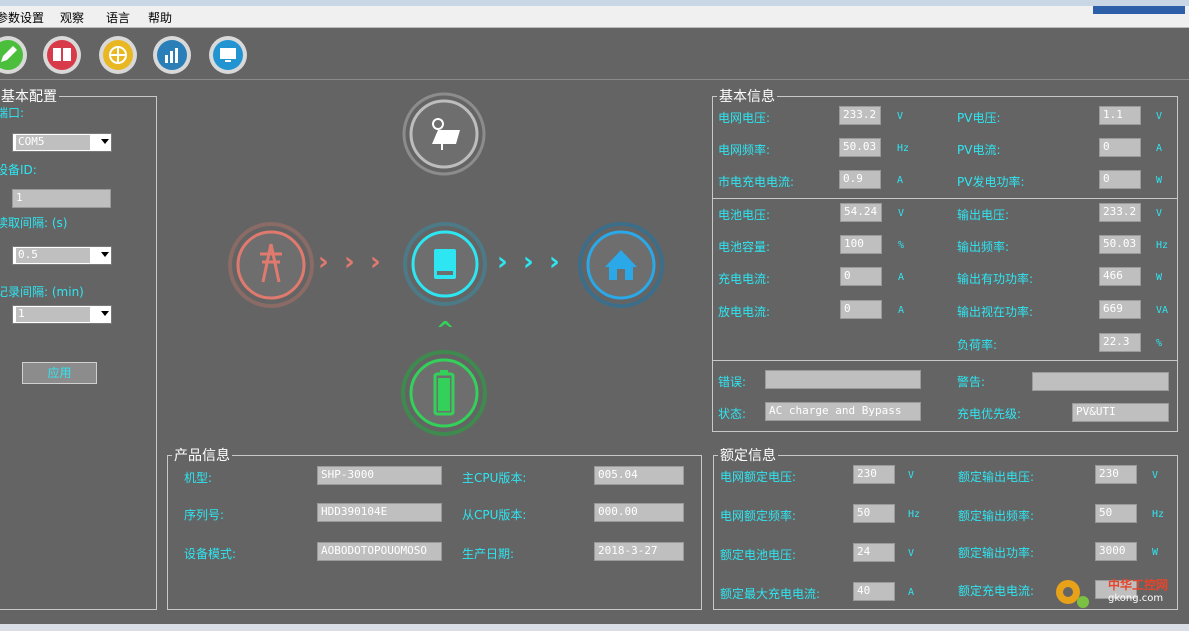  I want to click on window-controls, so click(1139, 10).